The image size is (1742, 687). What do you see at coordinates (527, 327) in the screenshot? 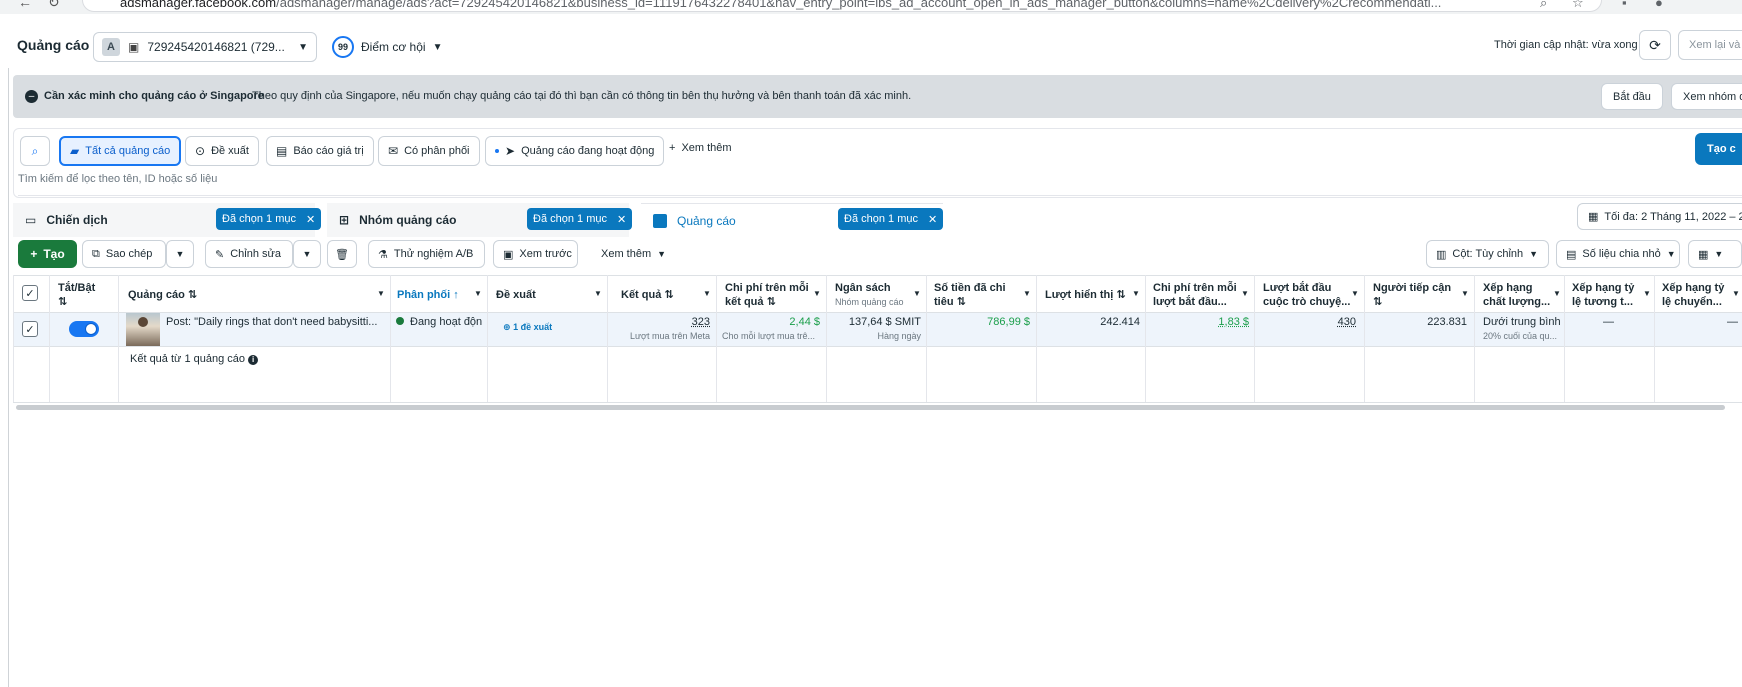
I see `recommendation-link: ⊕ 1 đề xuất` at bounding box center [527, 327].